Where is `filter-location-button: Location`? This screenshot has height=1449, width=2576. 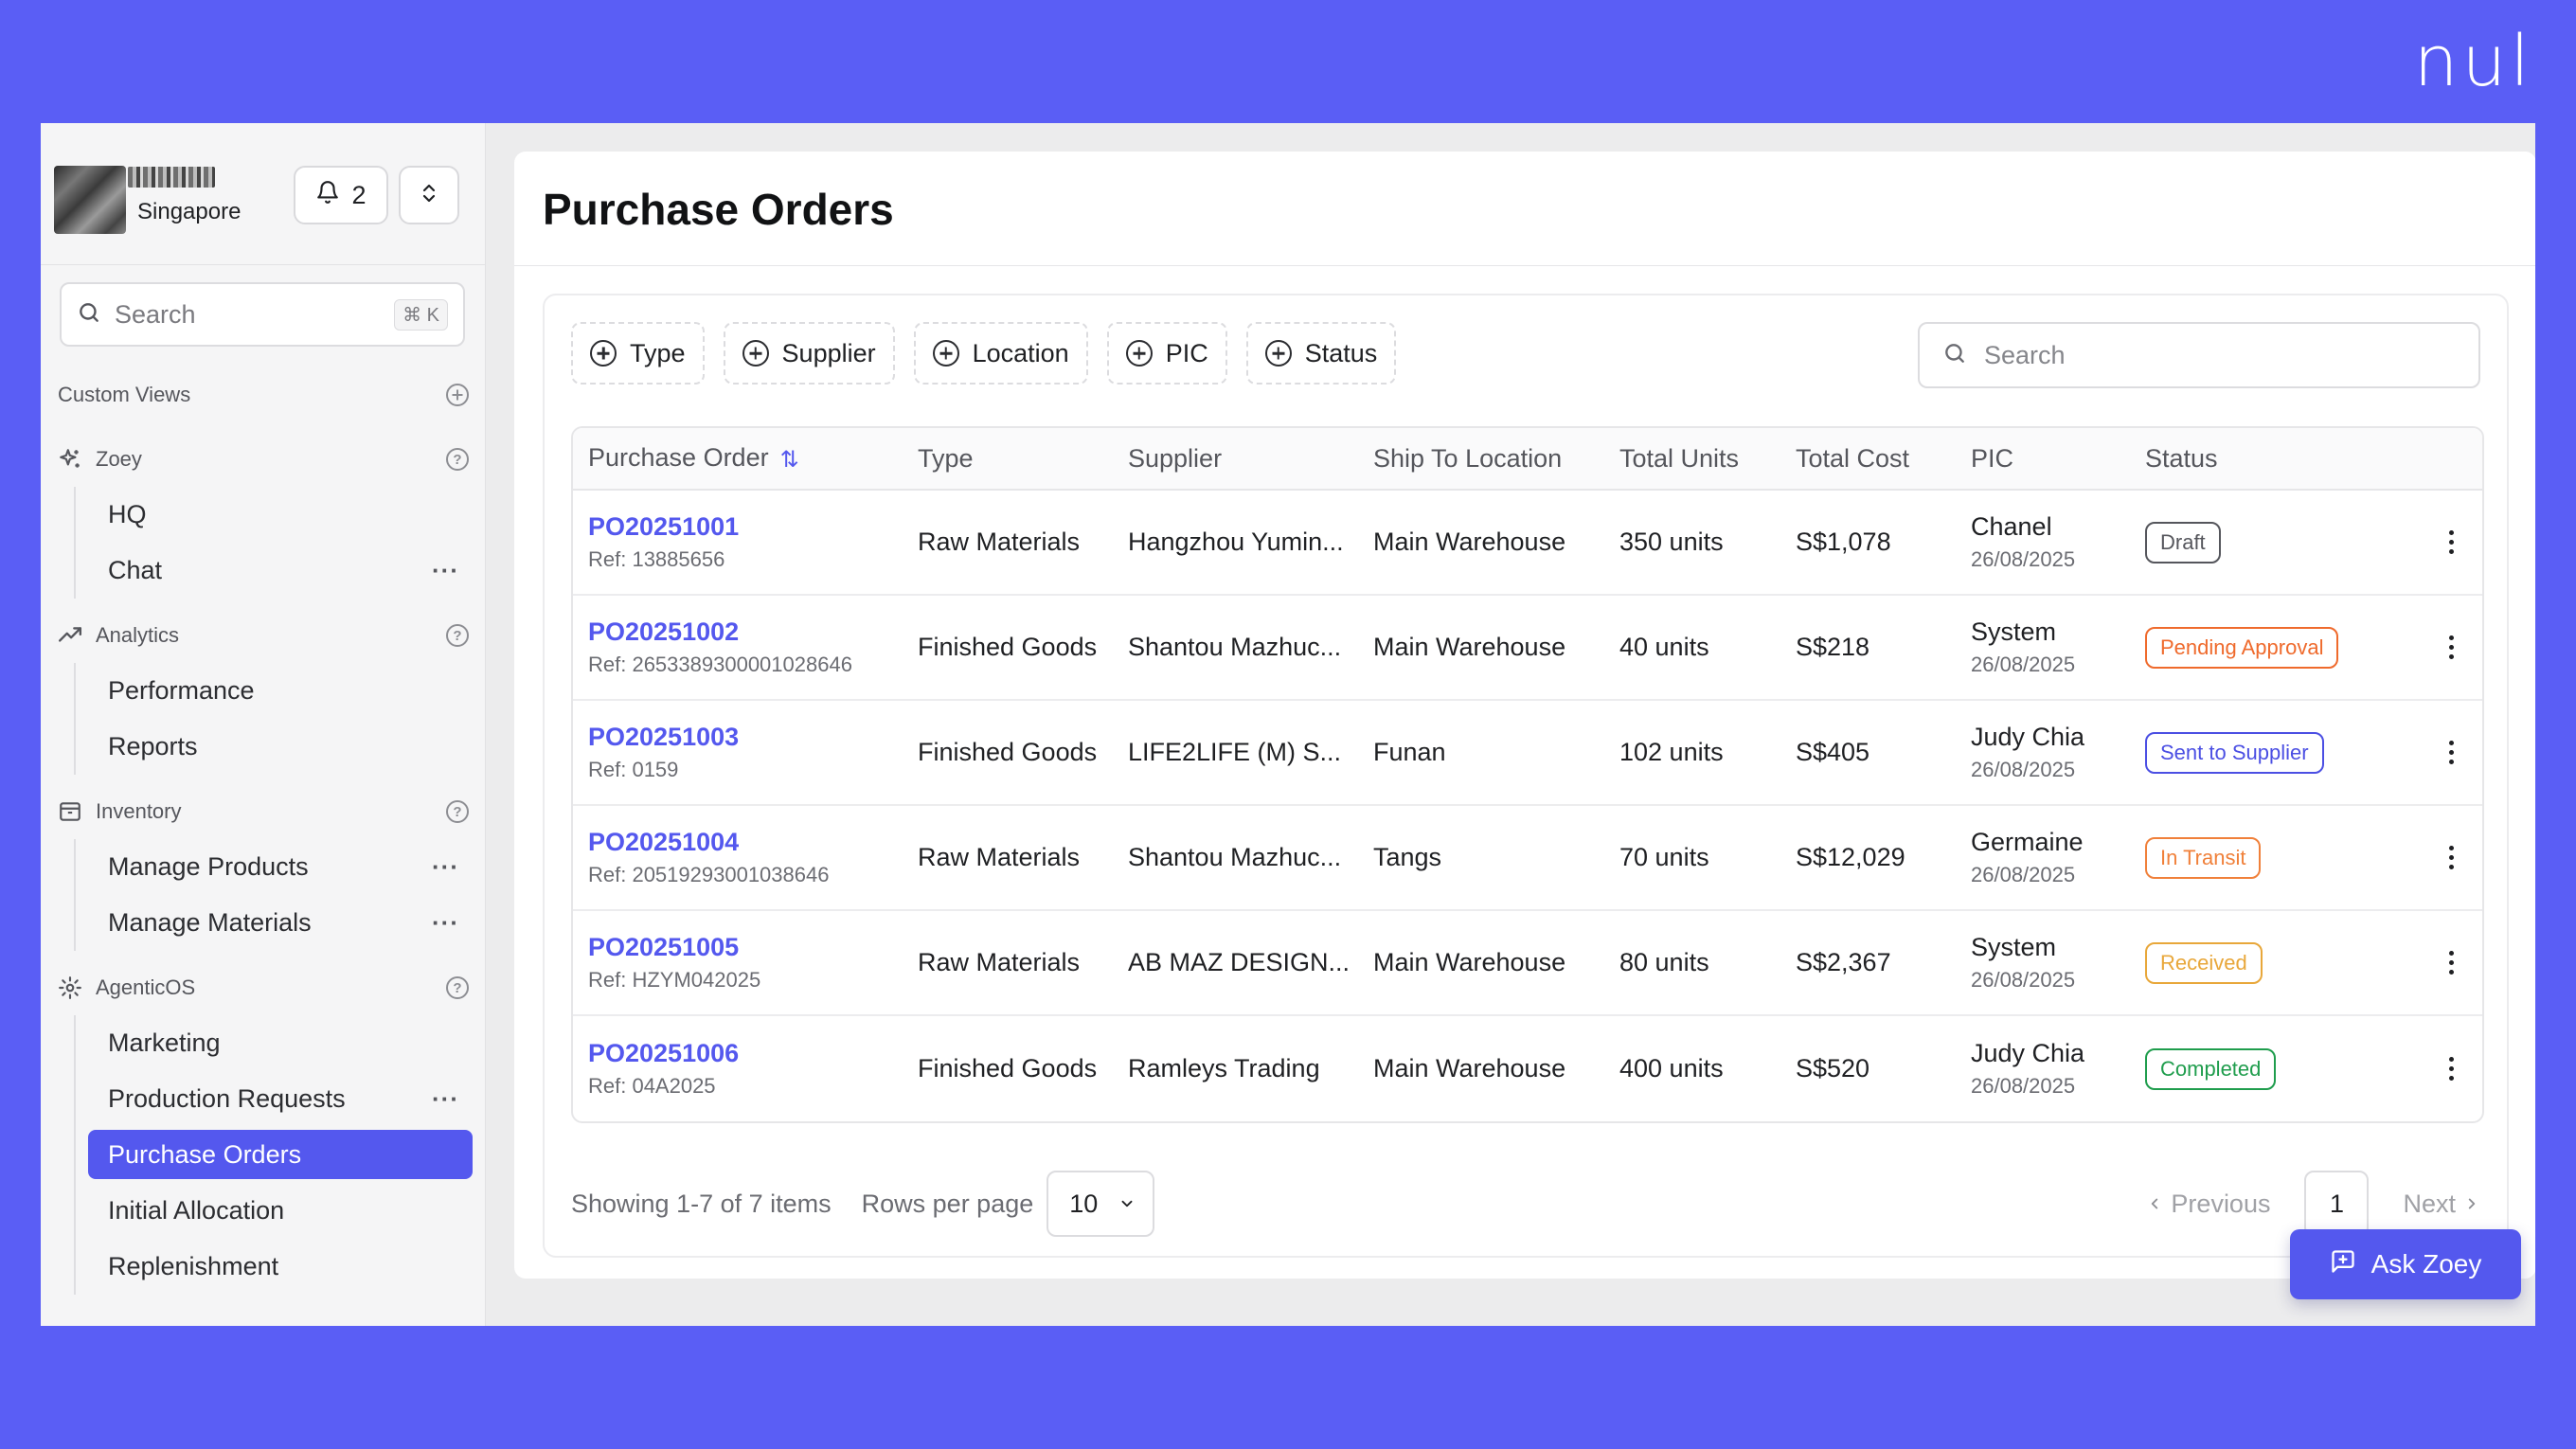 filter-location-button: Location is located at coordinates (1000, 353).